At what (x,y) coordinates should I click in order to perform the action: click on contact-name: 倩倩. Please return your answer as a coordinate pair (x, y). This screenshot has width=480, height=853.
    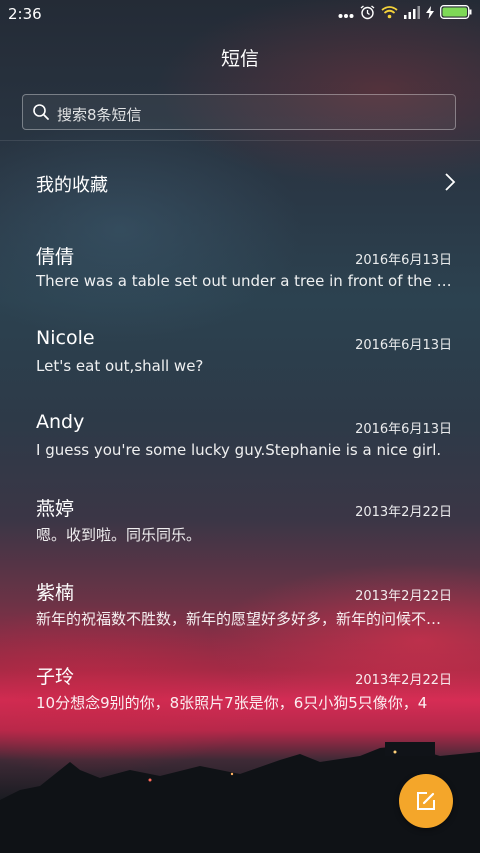
    Looking at the image, I should click on (55, 257).